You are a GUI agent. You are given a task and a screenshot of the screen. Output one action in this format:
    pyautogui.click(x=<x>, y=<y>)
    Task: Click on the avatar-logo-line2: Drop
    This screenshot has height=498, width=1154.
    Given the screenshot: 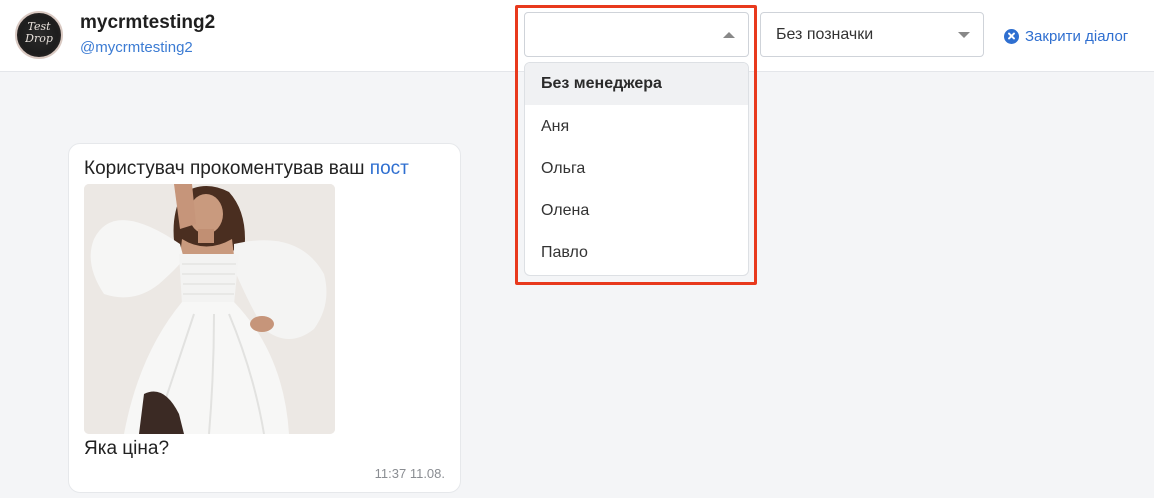 What is the action you would take?
    pyautogui.click(x=39, y=38)
    